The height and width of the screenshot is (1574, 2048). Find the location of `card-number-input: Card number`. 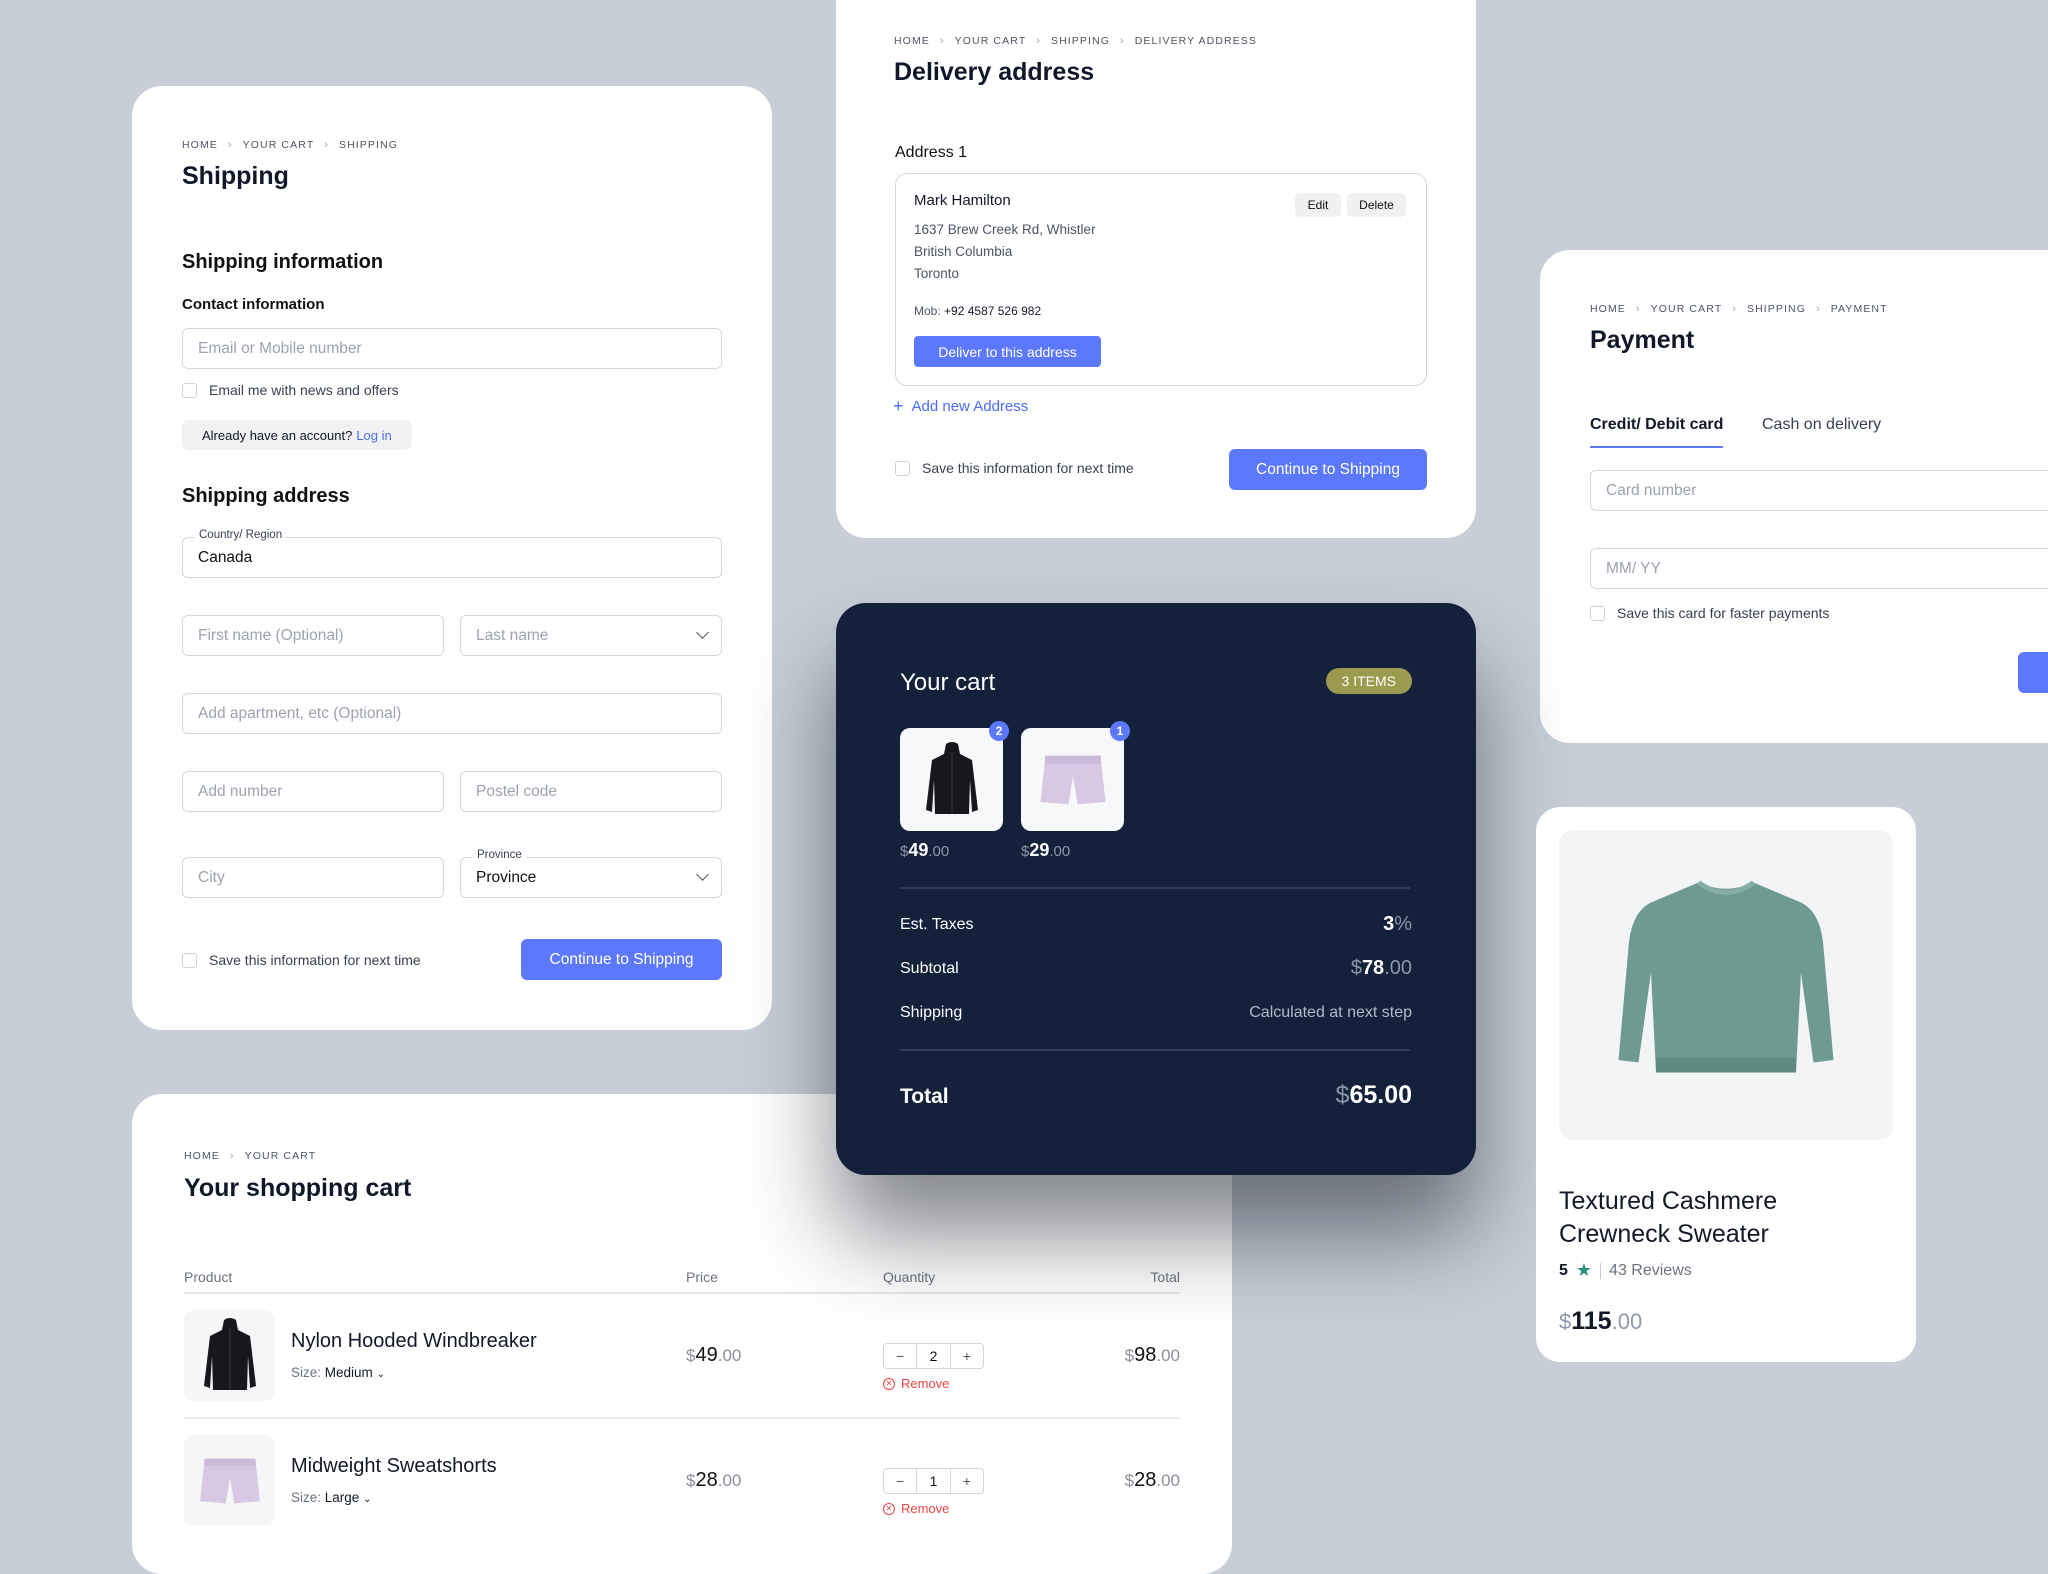

card-number-input: Card number is located at coordinates (1819, 490).